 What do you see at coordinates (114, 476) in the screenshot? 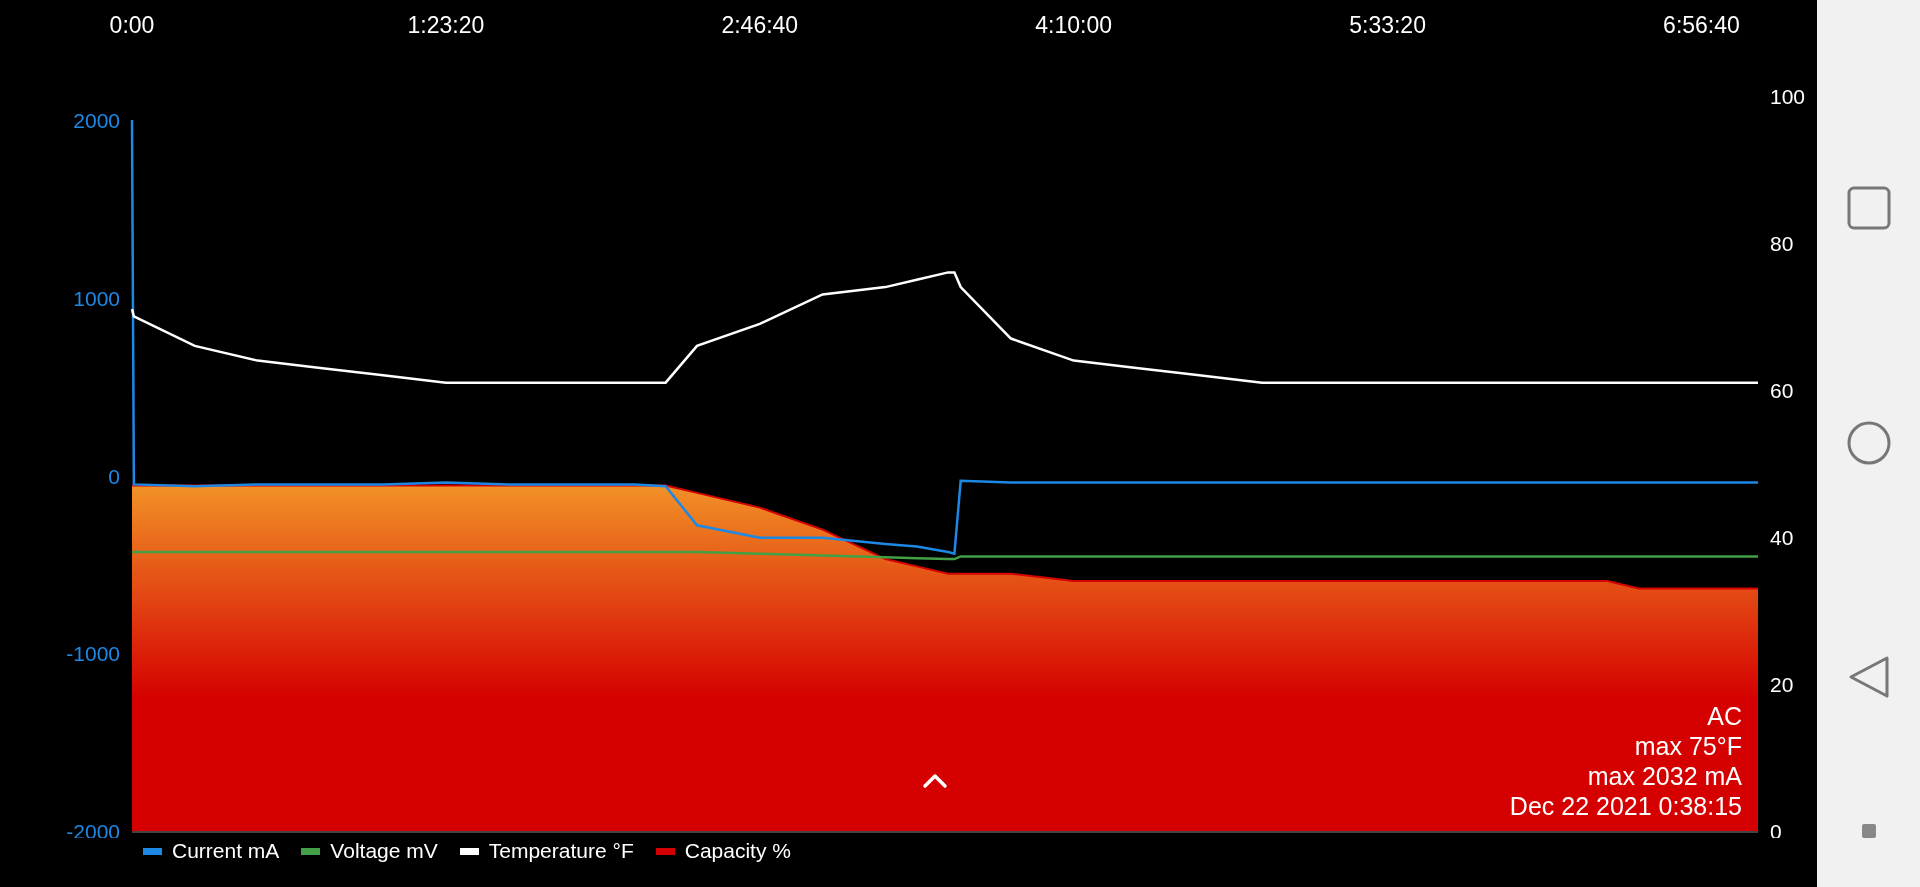
I see `current-axis-label: 0` at bounding box center [114, 476].